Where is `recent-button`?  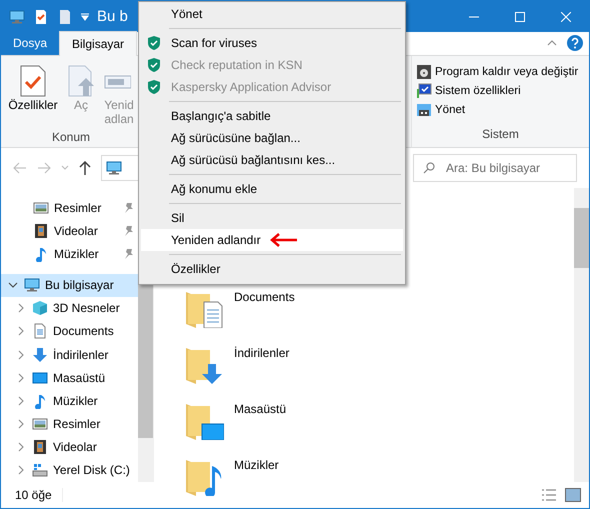
recent-button is located at coordinates (65, 168).